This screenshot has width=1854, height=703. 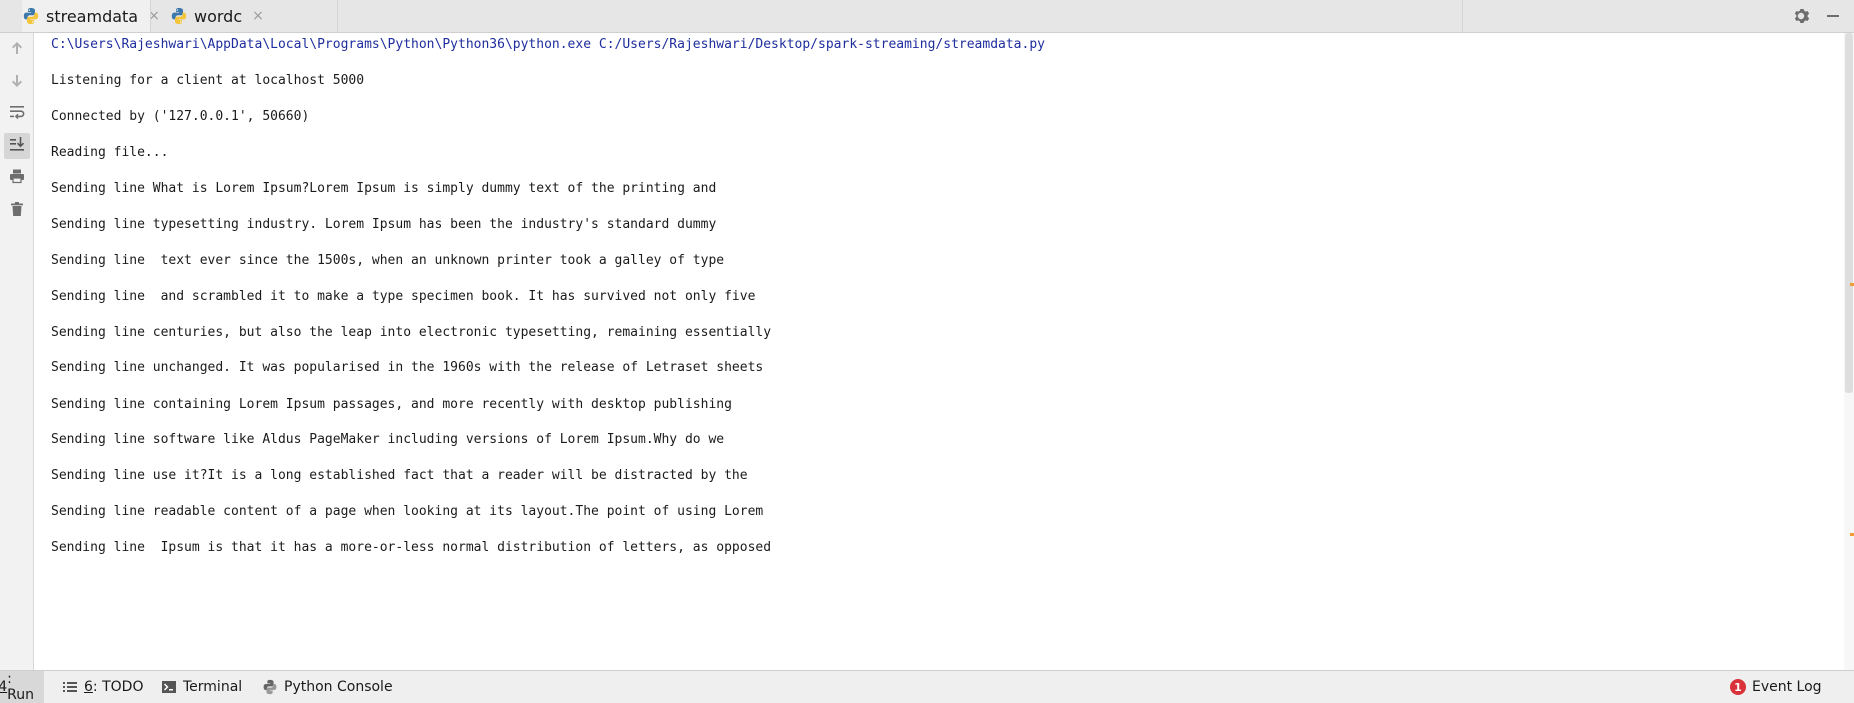 I want to click on python-console-icon, so click(x=270, y=687).